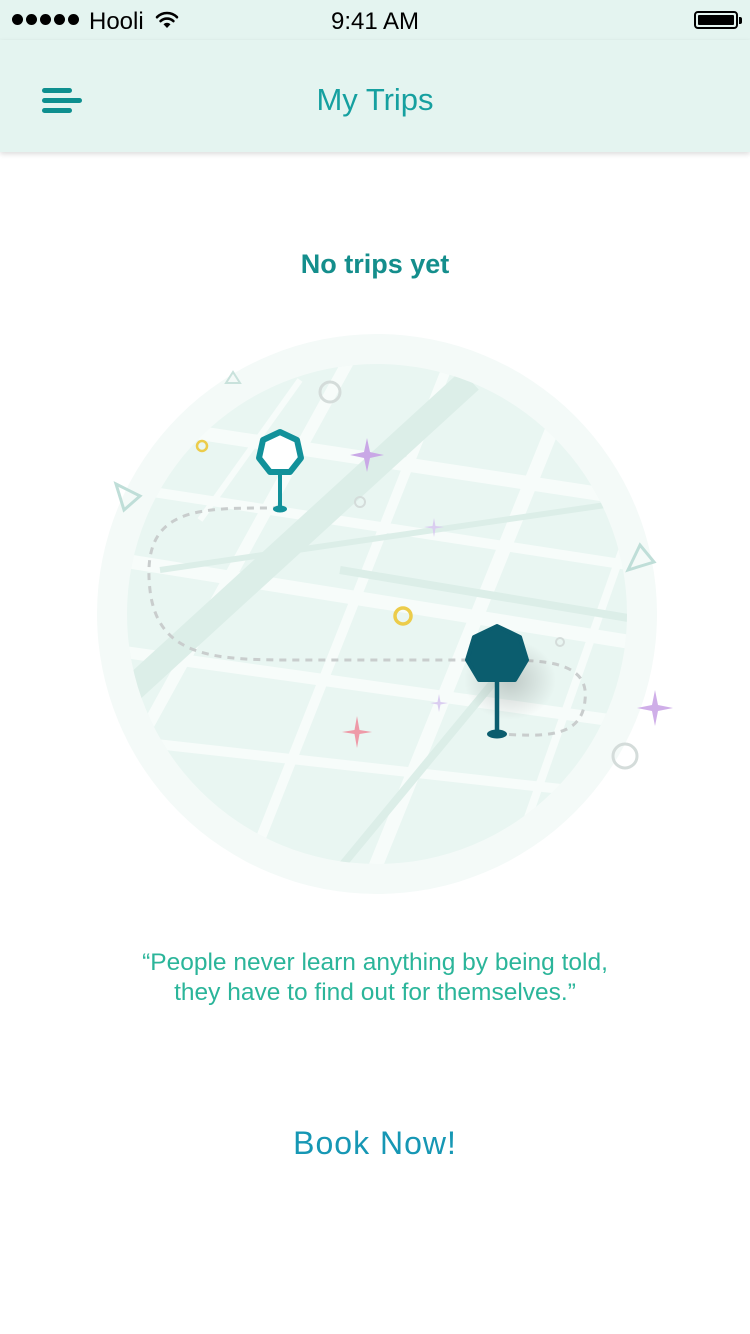  Describe the element at coordinates (718, 20) in the screenshot. I see `battery-icon` at that location.